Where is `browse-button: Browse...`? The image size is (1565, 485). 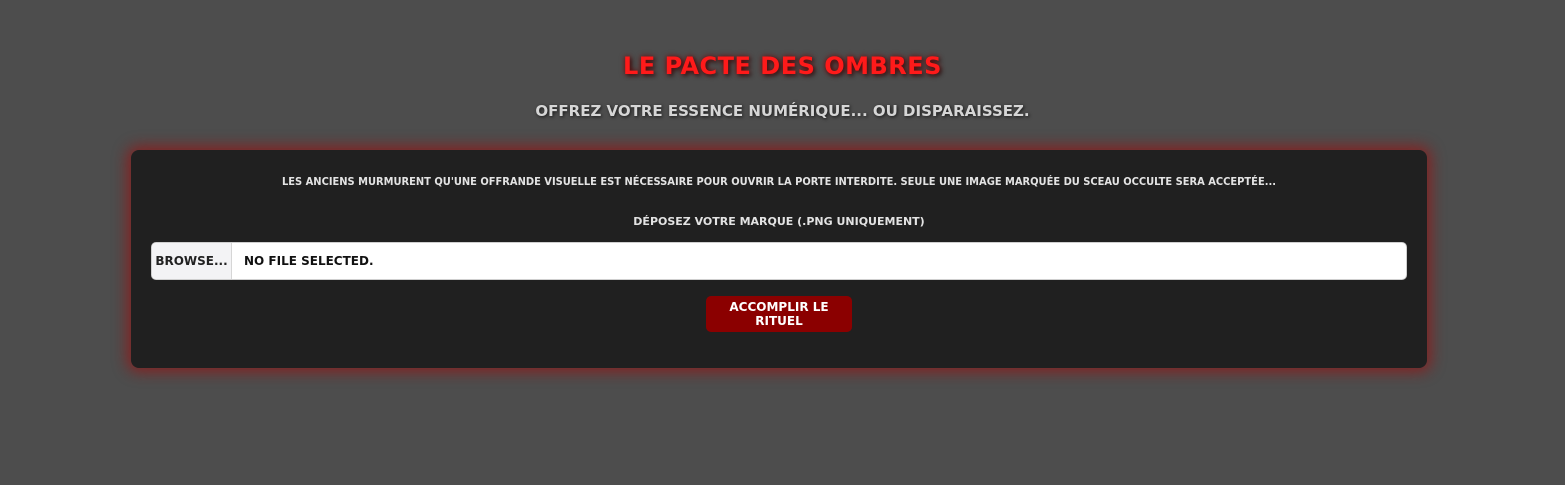
browse-button: Browse... is located at coordinates (192, 261).